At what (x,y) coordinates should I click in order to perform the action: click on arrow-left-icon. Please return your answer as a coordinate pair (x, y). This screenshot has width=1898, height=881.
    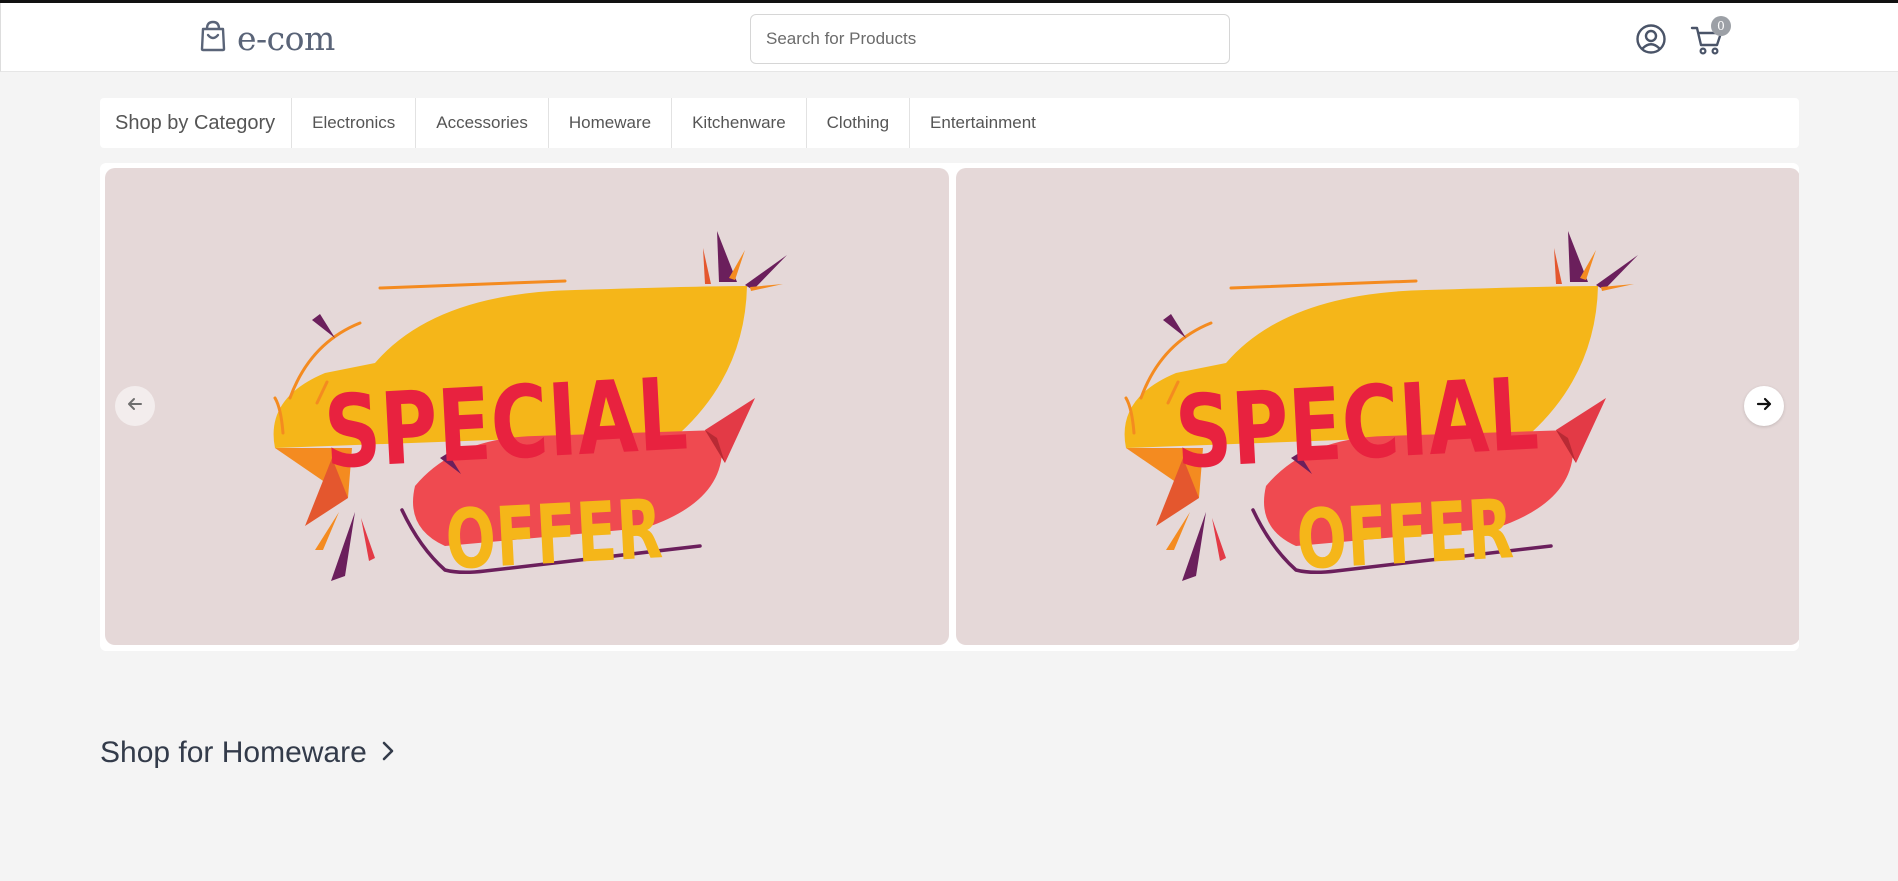
    Looking at the image, I should click on (135, 406).